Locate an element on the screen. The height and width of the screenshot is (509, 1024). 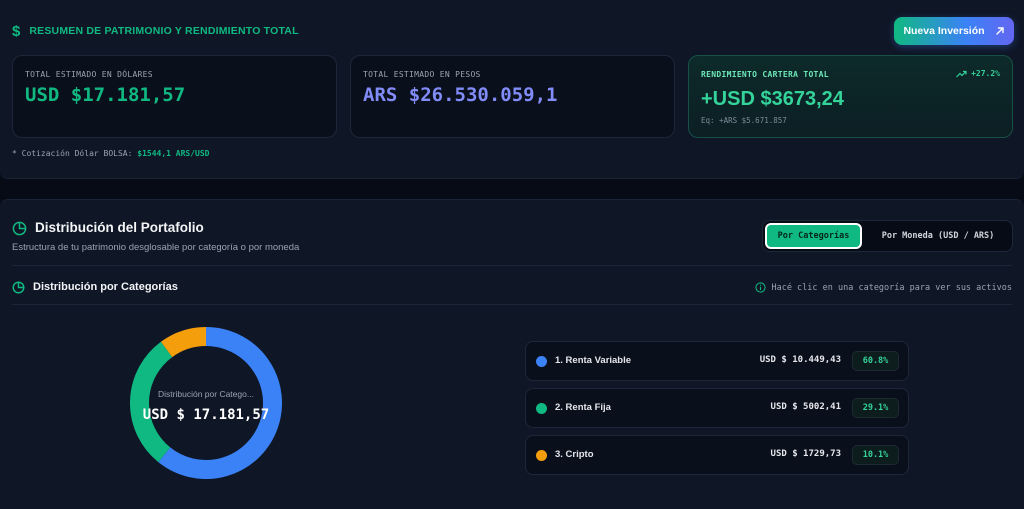
performance-change-badge: +27.2% is located at coordinates (978, 73).